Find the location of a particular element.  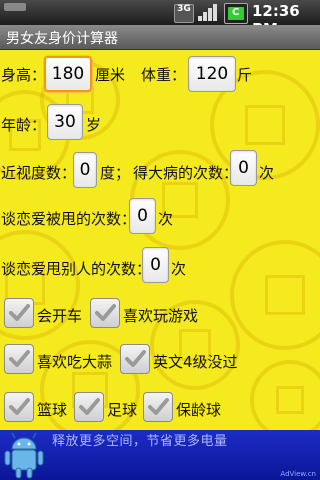

dumped-input: 0 is located at coordinates (142, 216).